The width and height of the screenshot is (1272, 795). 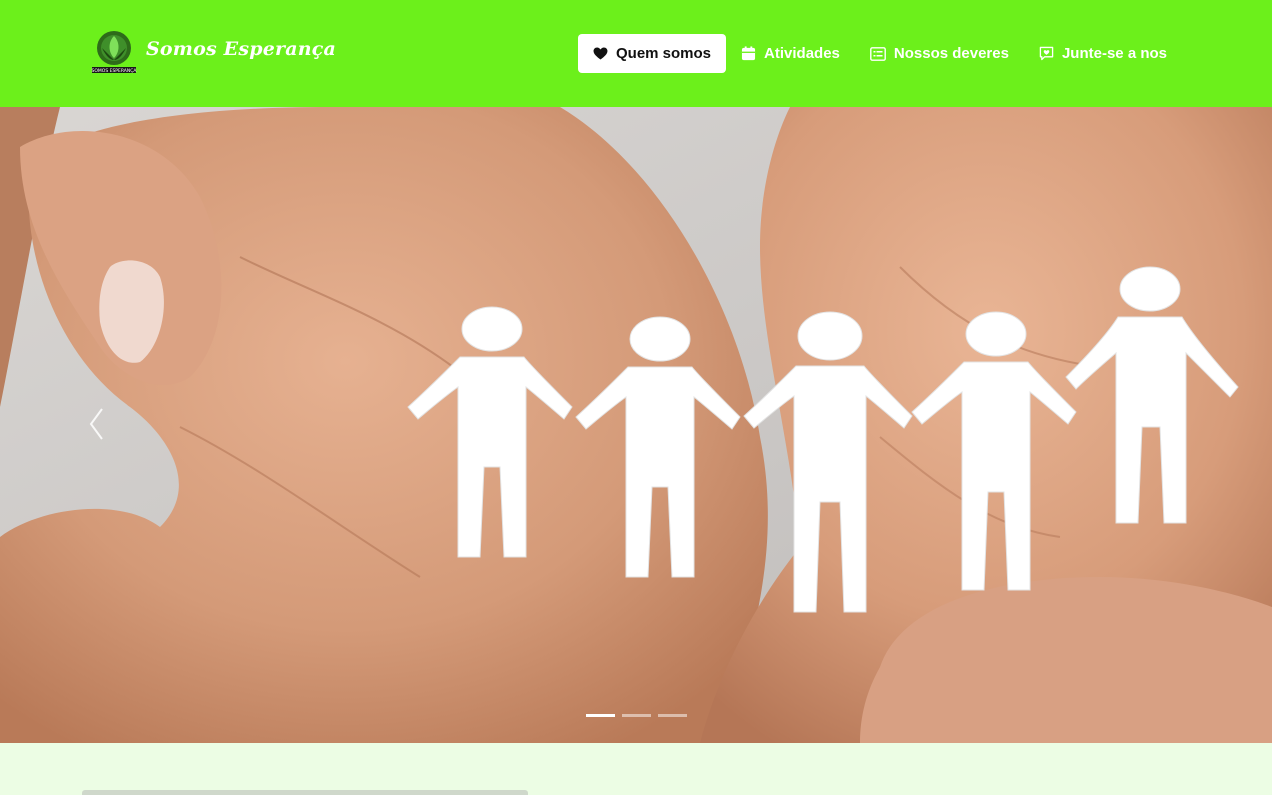 I want to click on nav-item-label: Atividades, so click(x=802, y=53).